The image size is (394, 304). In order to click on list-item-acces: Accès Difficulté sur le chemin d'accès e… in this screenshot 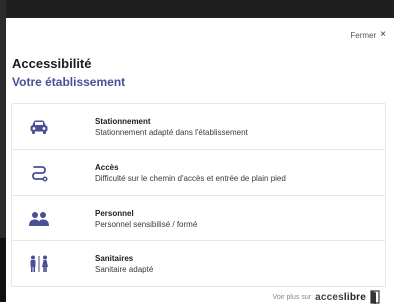, I will do `click(198, 172)`.